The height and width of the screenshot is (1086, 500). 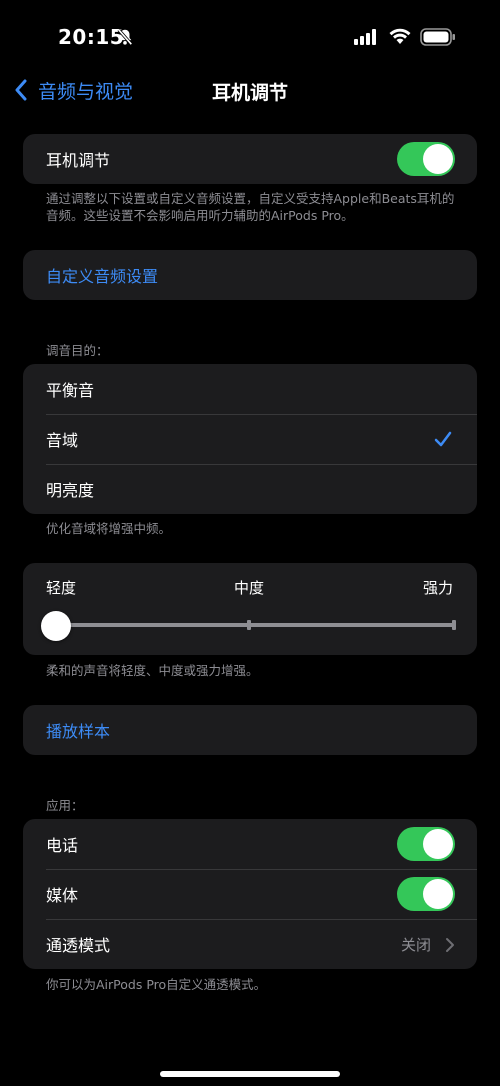 I want to click on wifi-icon, so click(x=400, y=36).